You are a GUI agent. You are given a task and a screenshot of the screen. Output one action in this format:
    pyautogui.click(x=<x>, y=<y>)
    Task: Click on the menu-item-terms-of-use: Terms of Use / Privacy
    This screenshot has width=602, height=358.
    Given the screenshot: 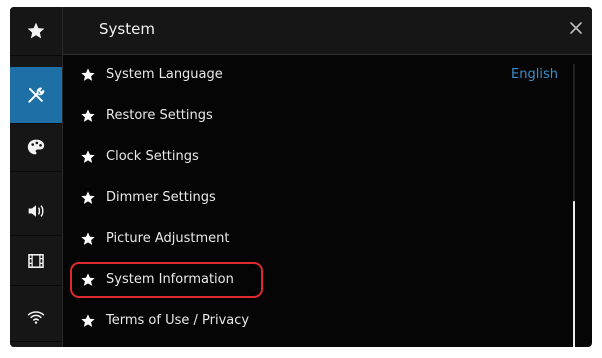 What is the action you would take?
    pyautogui.click(x=313, y=321)
    